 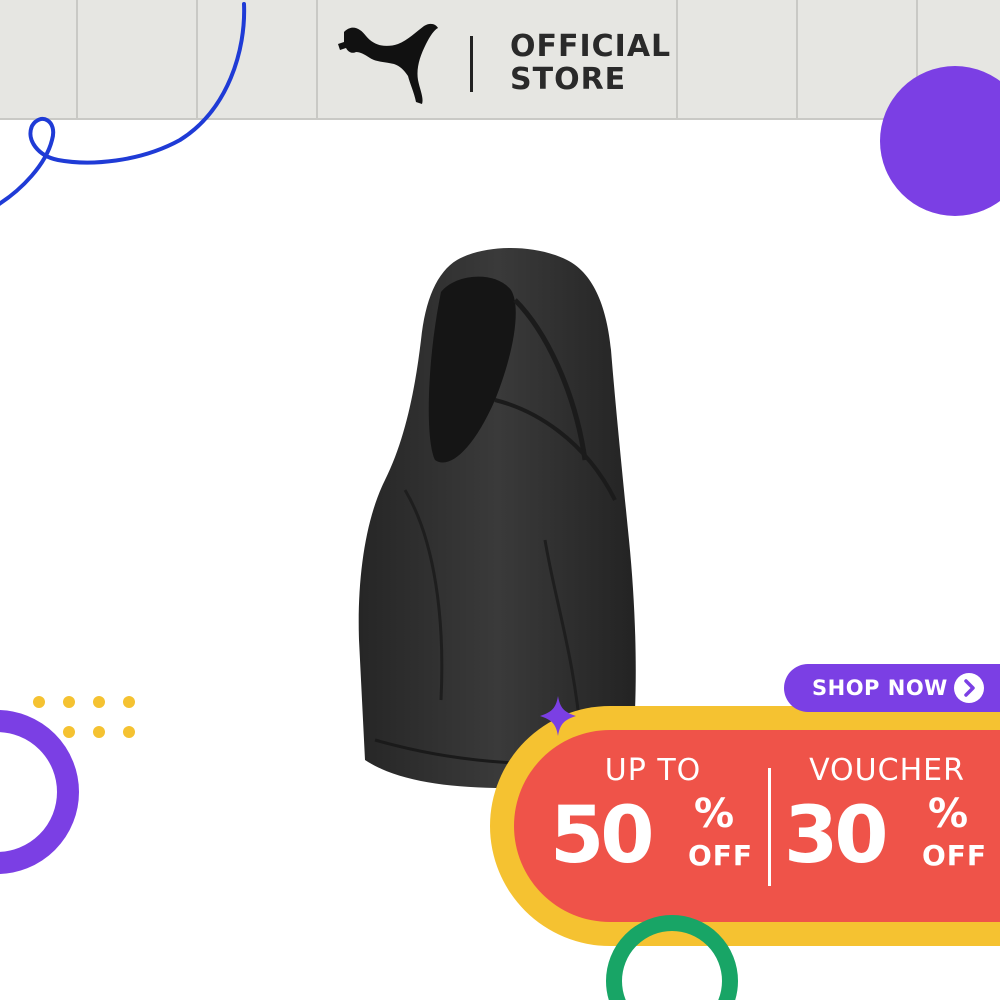 I want to click on puma-cat-logo-icon, so click(x=389, y=63).